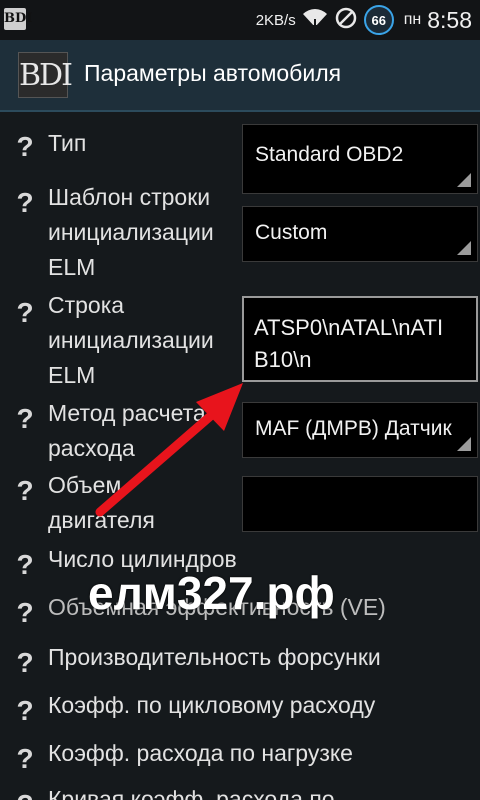 Image resolution: width=480 pixels, height=800 pixels. I want to click on setting-row-injector: ? Производительность форсунки, so click(240, 665).